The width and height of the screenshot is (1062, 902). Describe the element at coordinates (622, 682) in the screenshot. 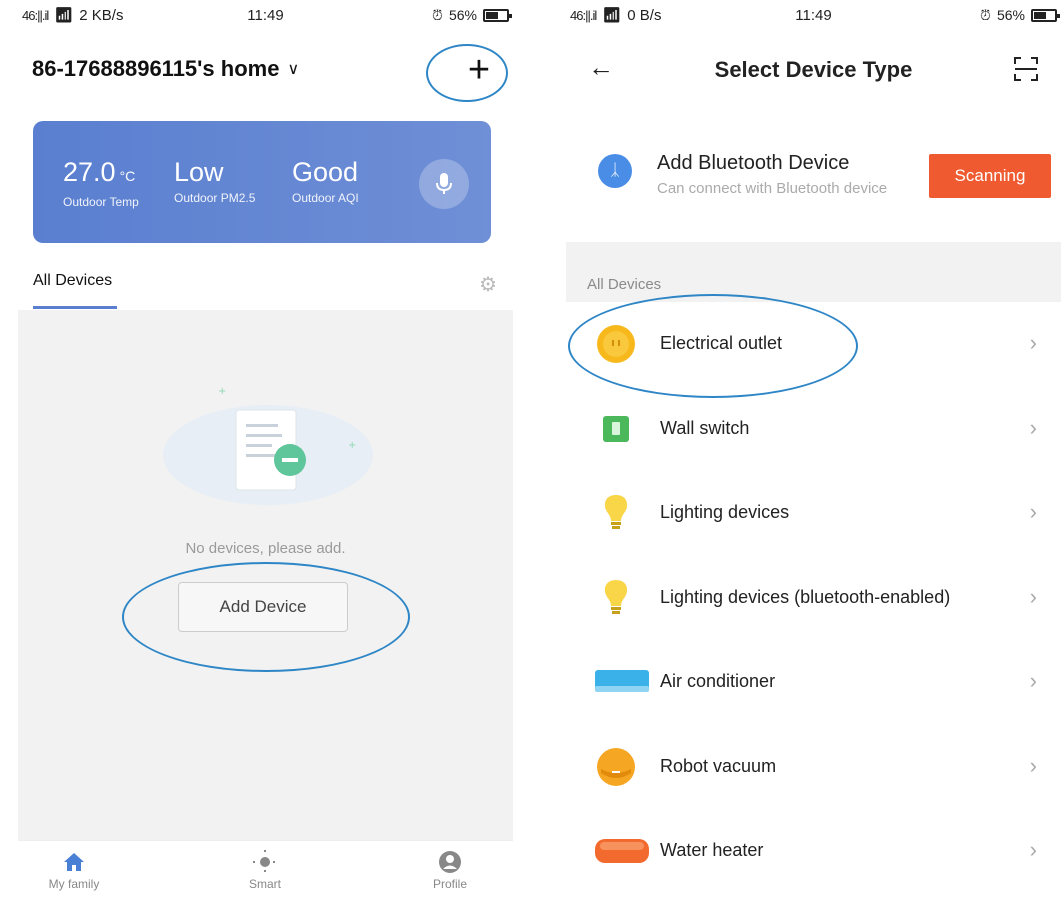

I see `air-conditioner-icon` at that location.